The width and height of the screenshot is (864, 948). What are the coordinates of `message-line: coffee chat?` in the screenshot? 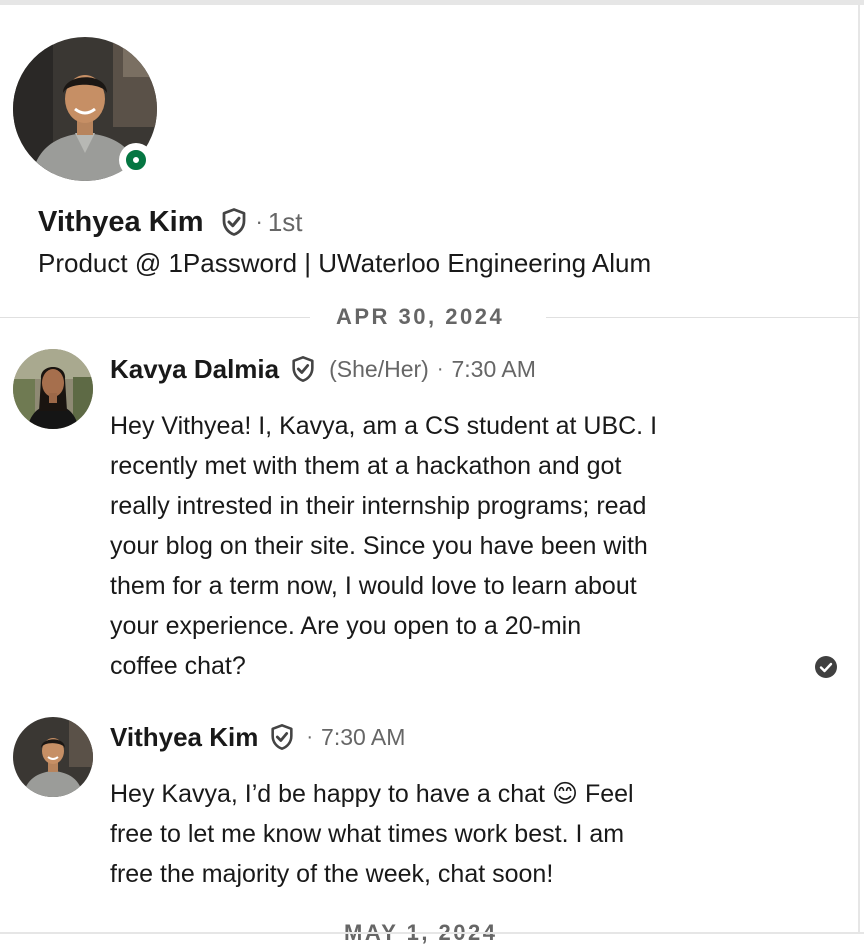 It's located at (178, 666).